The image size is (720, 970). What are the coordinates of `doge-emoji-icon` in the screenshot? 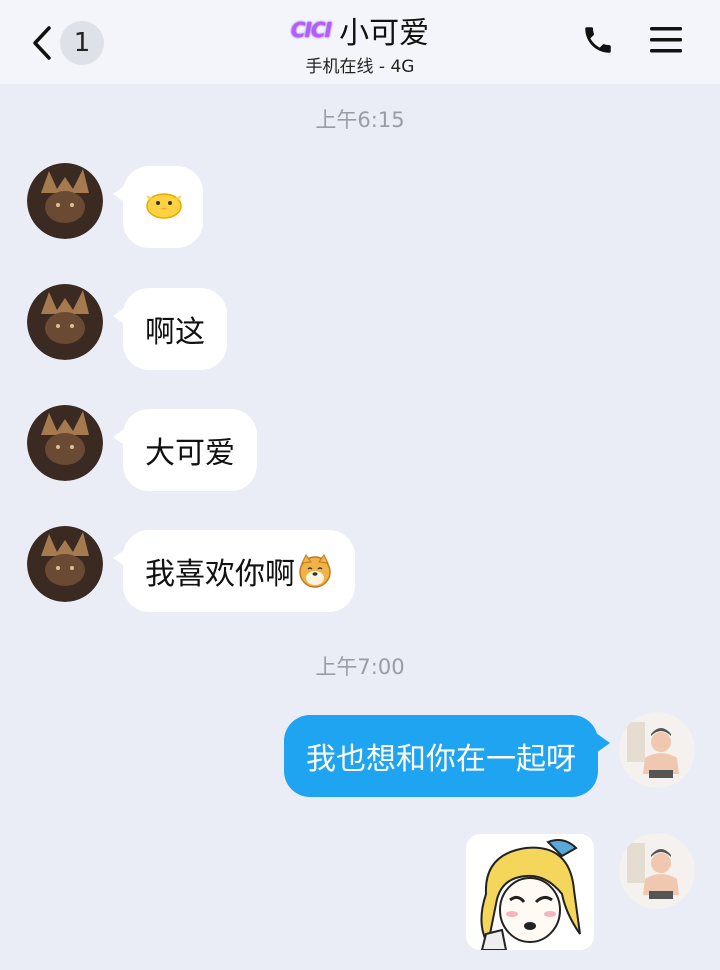 It's located at (315, 571).